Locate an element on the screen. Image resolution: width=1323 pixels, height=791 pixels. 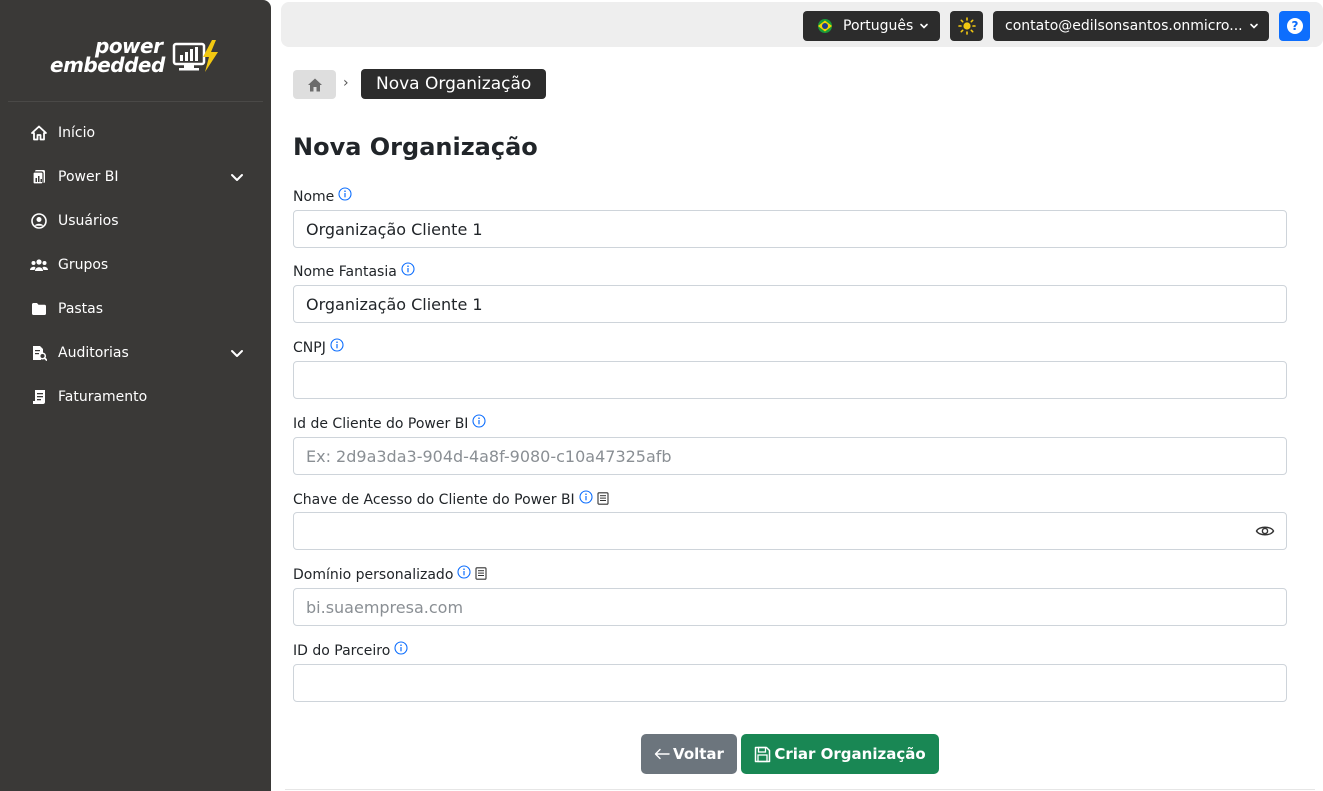
sidebar-item-label: Pastas is located at coordinates (81, 309).